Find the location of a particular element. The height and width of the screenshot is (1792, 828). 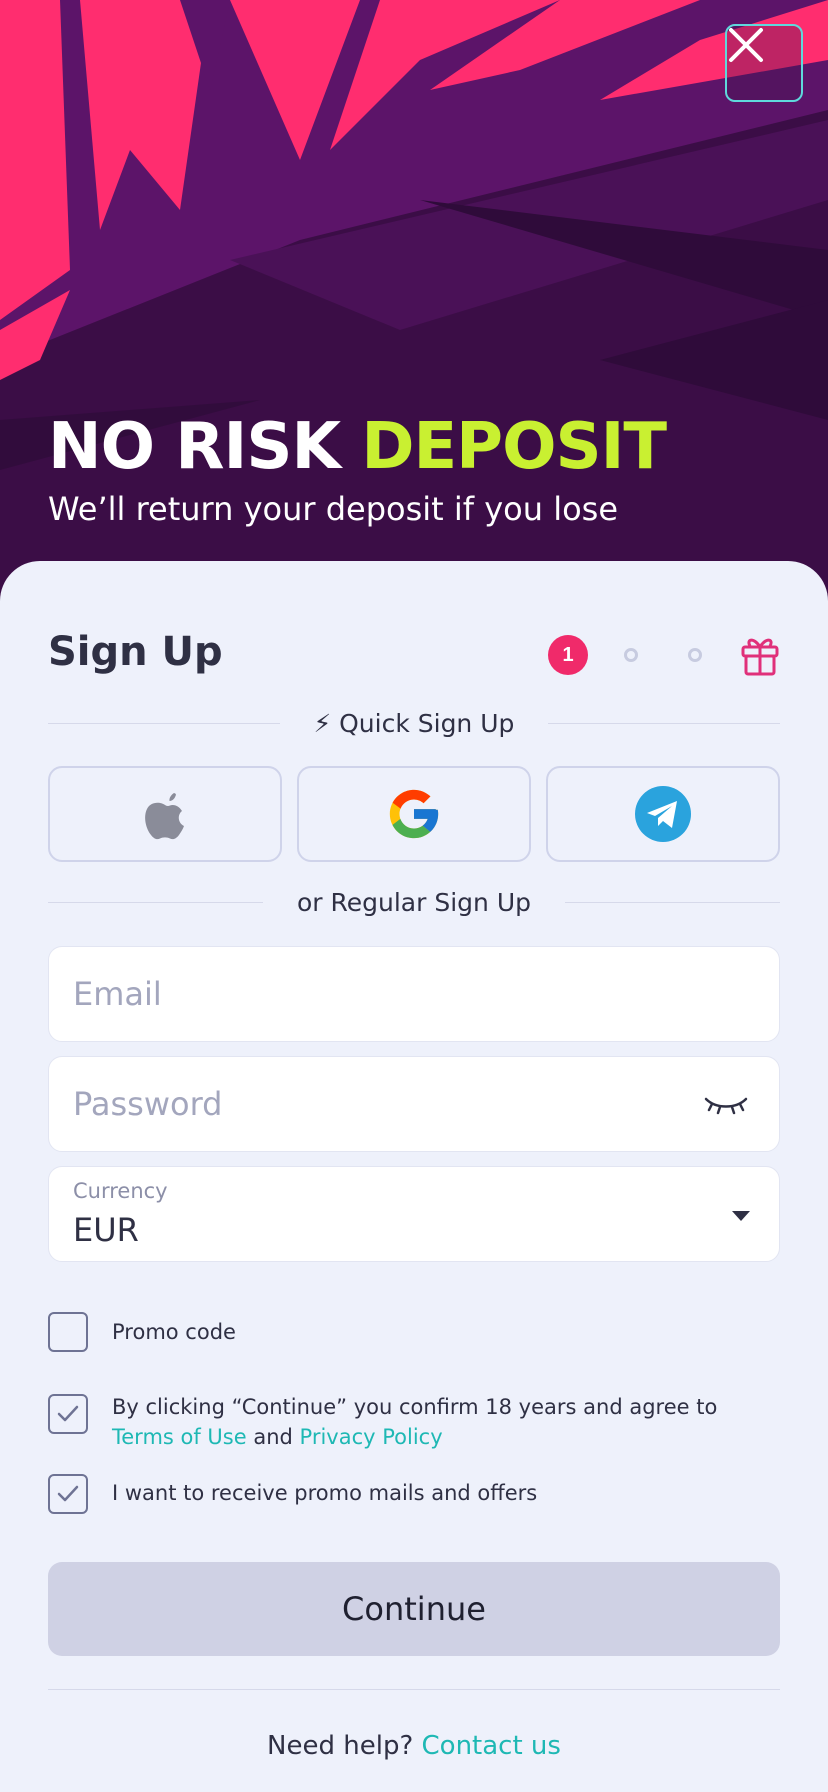

telegram-signup-button is located at coordinates (663, 814).